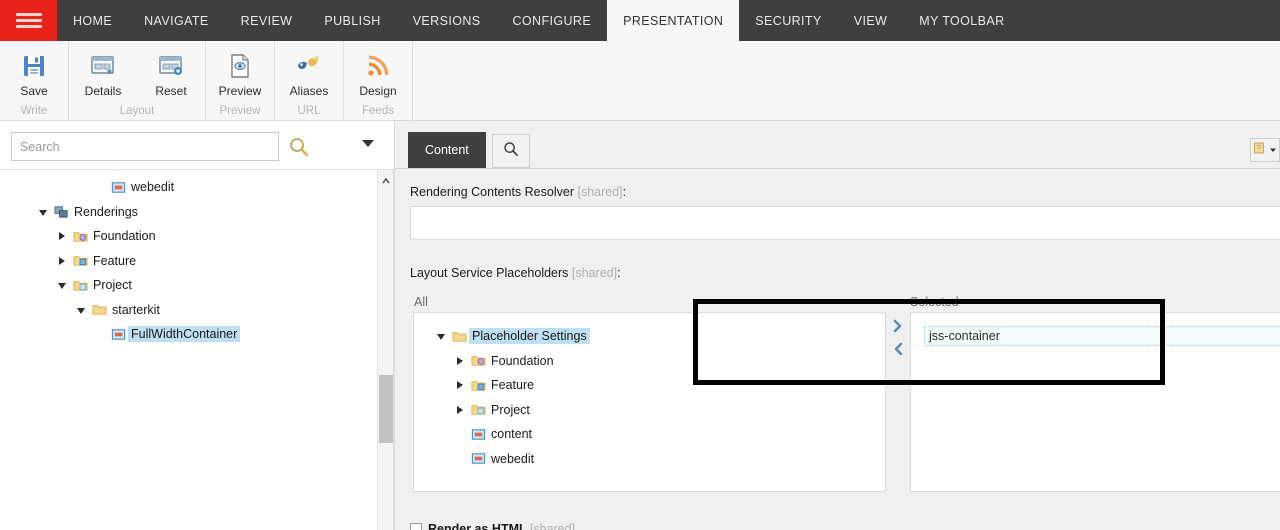  I want to click on ribbon-group-url: Aliases URL, so click(309, 81).